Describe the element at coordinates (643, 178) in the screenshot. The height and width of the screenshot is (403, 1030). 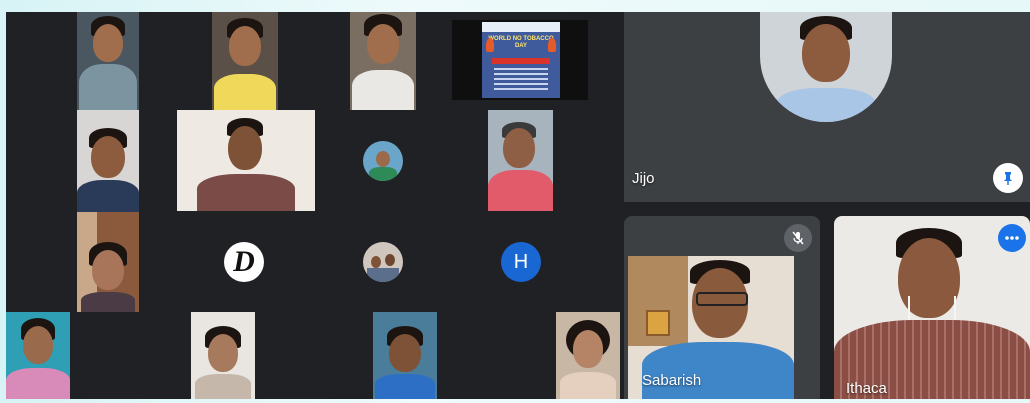
I see `participant-name-jijo: Jijo` at that location.